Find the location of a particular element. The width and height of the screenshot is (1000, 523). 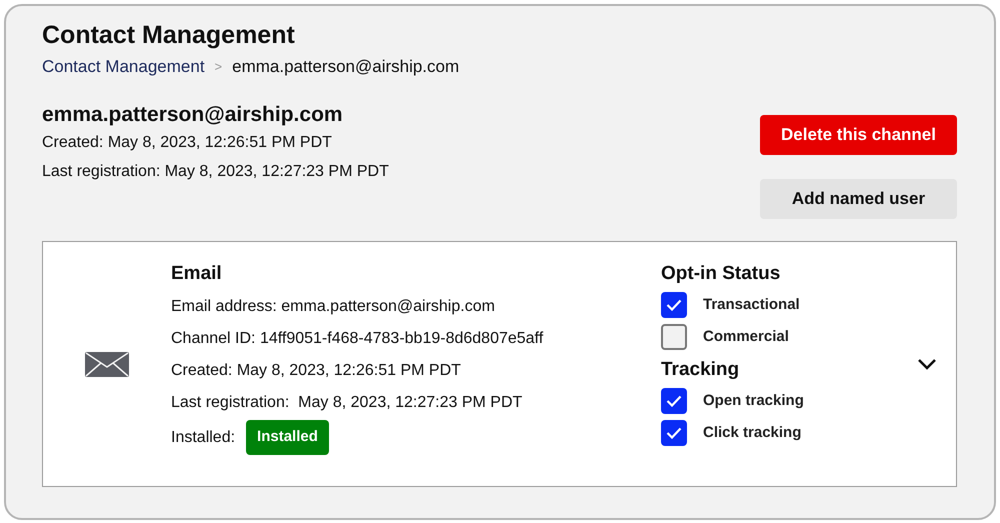

checkbox-label: Open tracking is located at coordinates (753, 400).